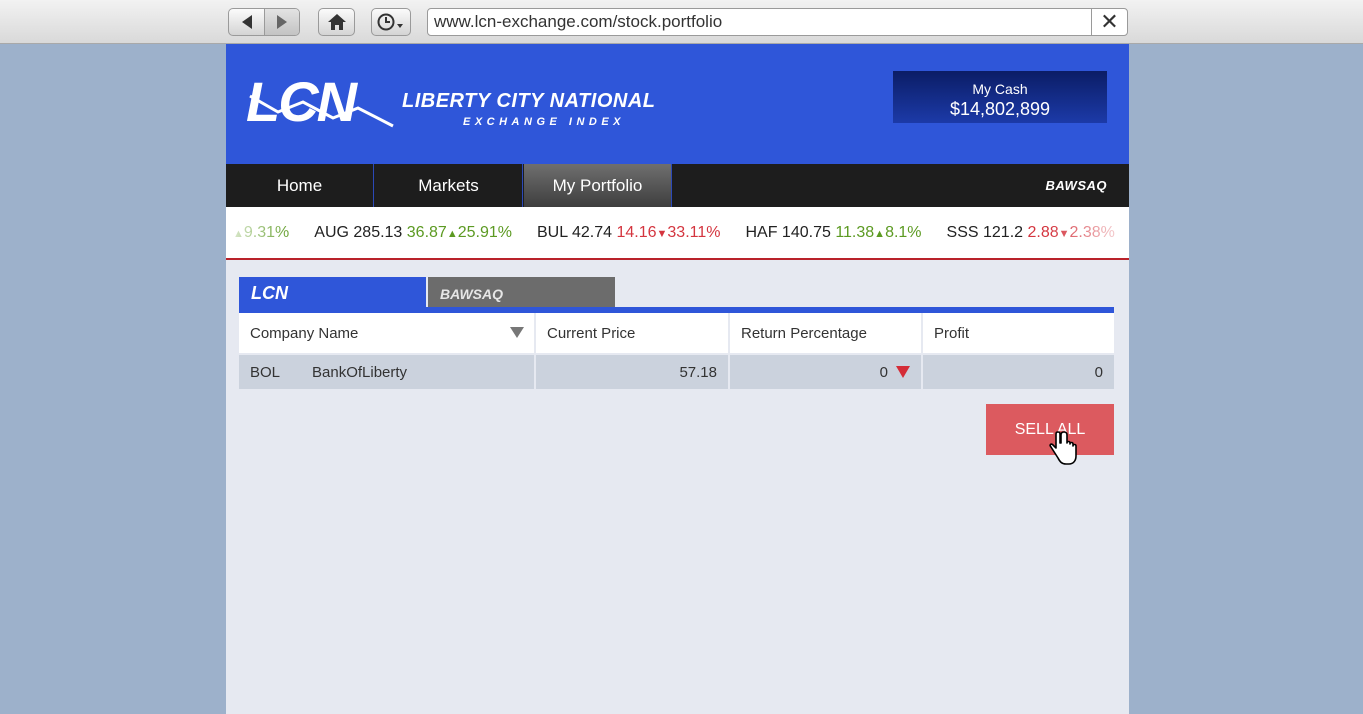 Image resolution: width=1363 pixels, height=714 pixels. What do you see at coordinates (301, 102) in the screenshot?
I see `site-logo: LCN` at bounding box center [301, 102].